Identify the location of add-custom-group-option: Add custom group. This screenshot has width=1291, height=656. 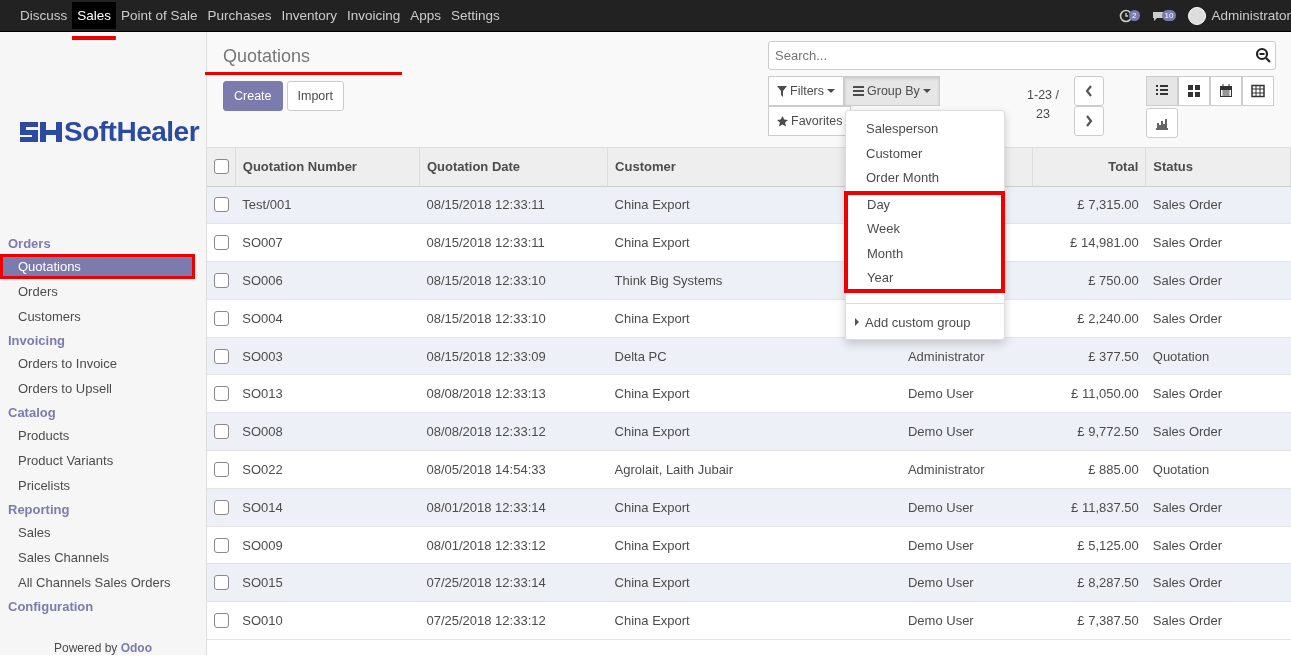
(925, 322).